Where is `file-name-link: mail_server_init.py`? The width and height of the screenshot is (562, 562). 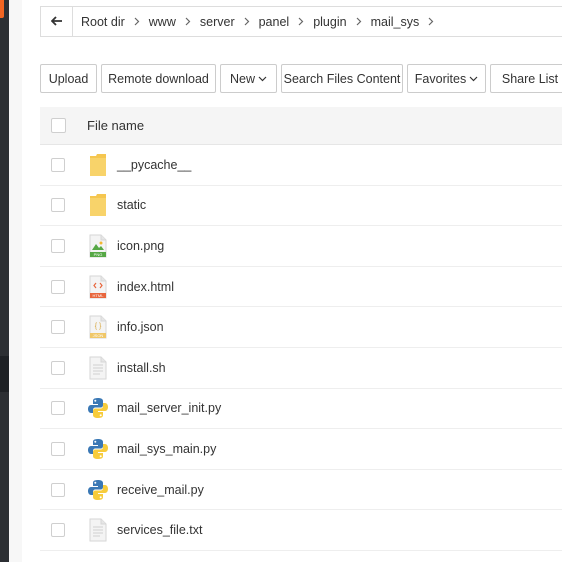
file-name-link: mail_server_init.py is located at coordinates (169, 408).